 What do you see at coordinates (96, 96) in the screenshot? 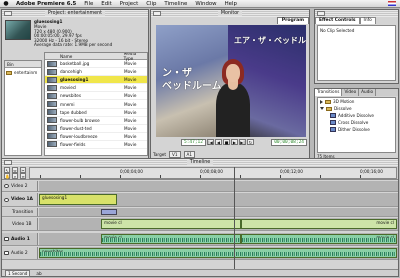
I see `list-item: newsbites Movie` at bounding box center [96, 96].